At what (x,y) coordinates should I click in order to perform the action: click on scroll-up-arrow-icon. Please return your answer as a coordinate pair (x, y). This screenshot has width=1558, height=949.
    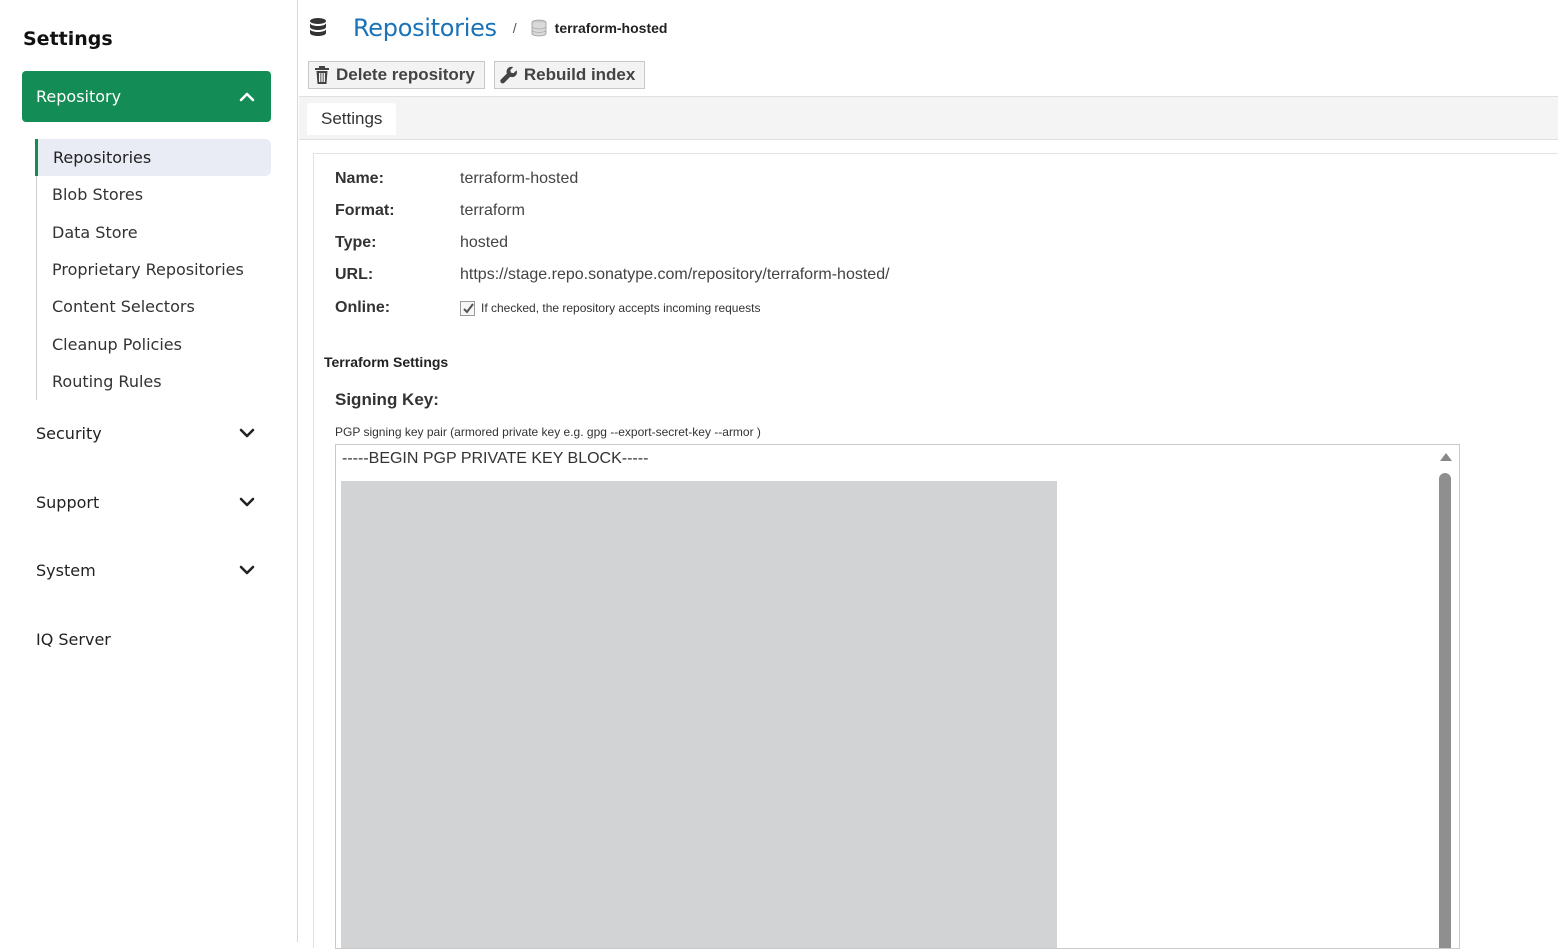
    Looking at the image, I should click on (1446, 457).